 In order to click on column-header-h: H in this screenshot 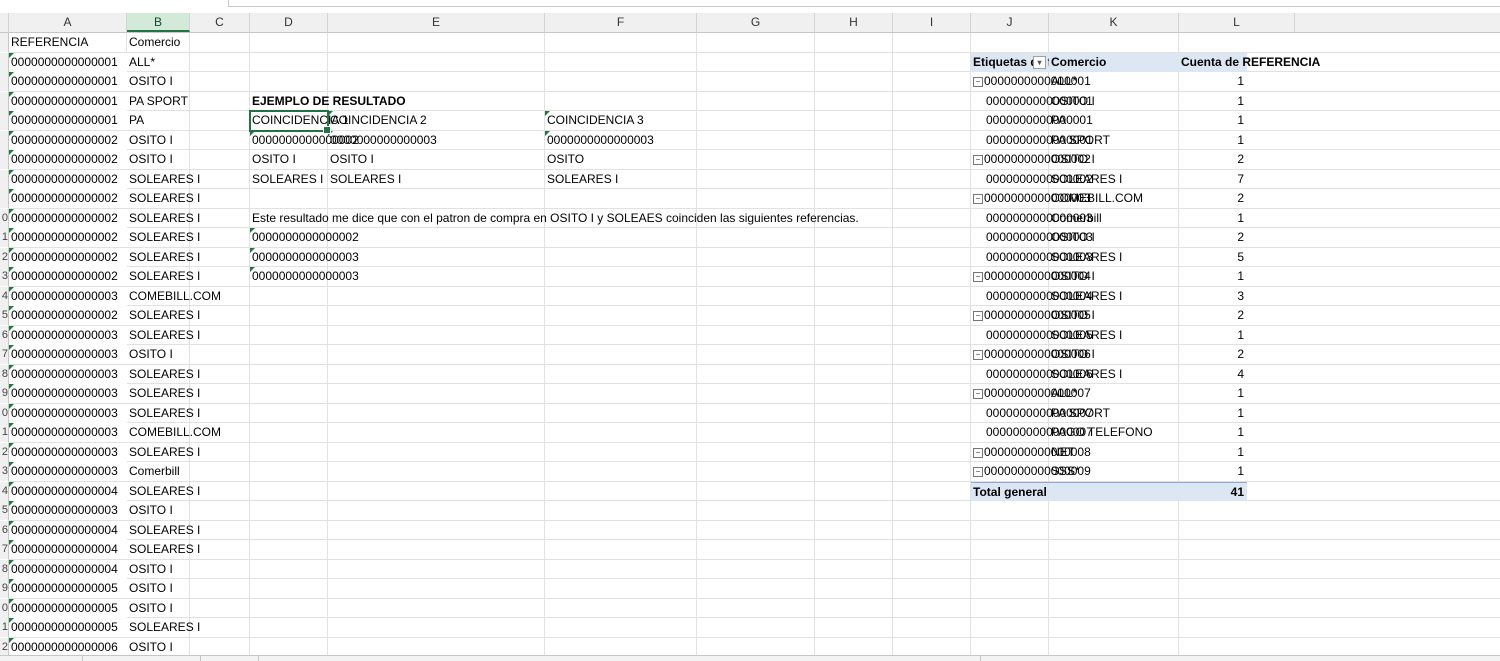, I will do `click(854, 22)`.